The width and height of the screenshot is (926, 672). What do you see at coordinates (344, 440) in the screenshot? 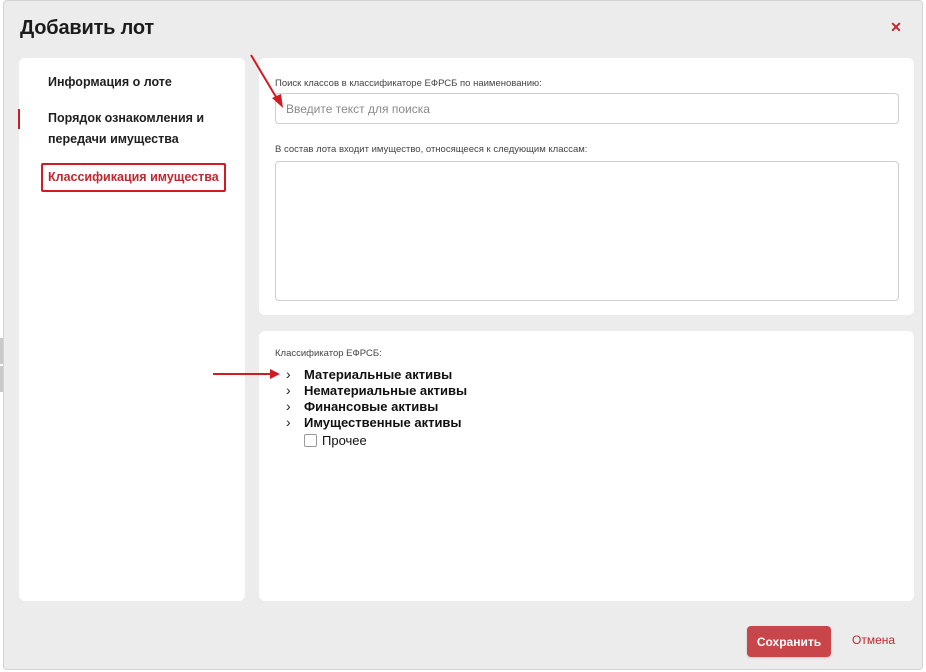
I see `tree-leaf-label: Прочее` at bounding box center [344, 440].